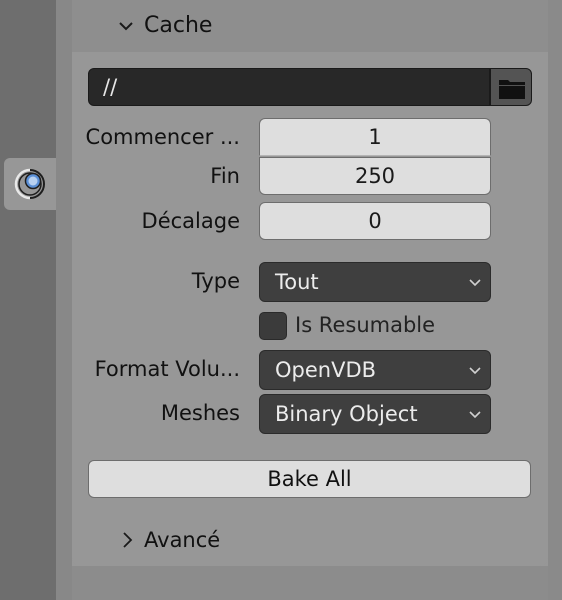 This screenshot has height=600, width=562. What do you see at coordinates (309, 479) in the screenshot?
I see `bake-all-button: Bake All` at bounding box center [309, 479].